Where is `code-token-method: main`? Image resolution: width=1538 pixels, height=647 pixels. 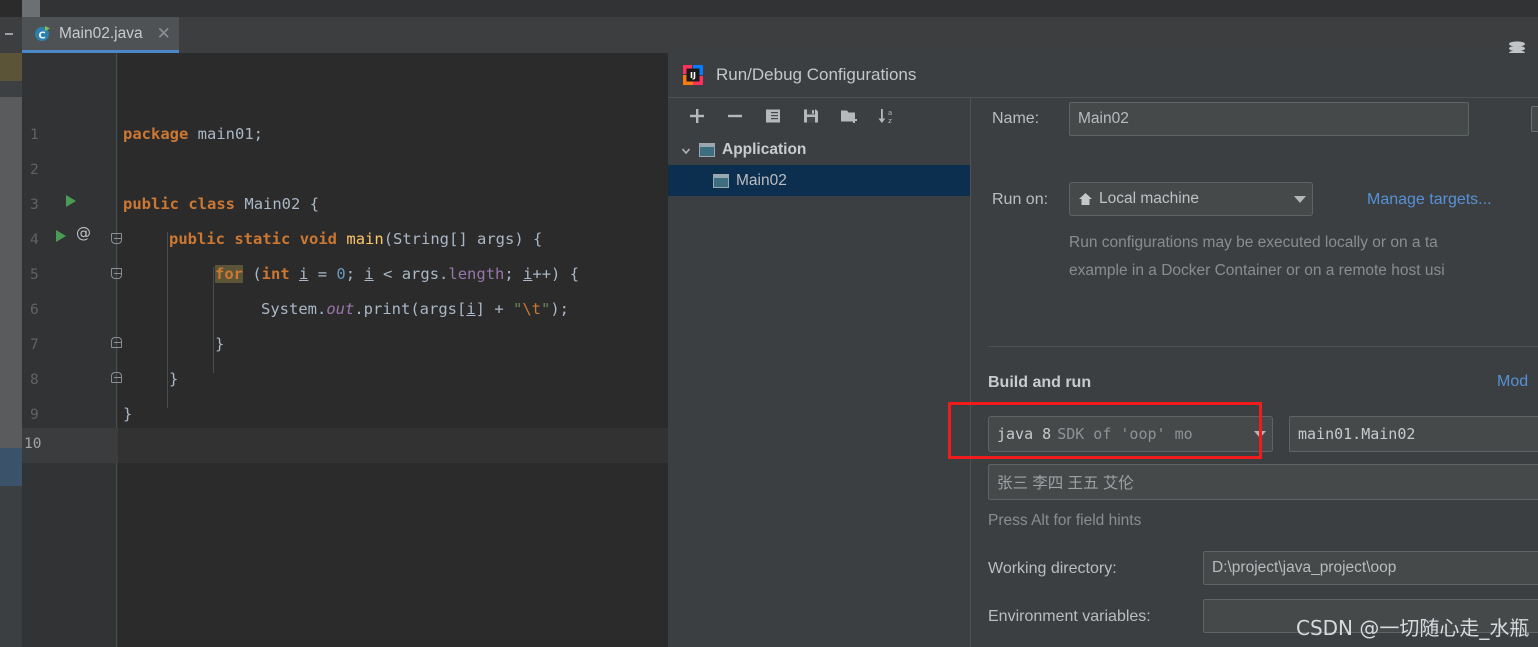
code-token-method: main is located at coordinates (365, 239).